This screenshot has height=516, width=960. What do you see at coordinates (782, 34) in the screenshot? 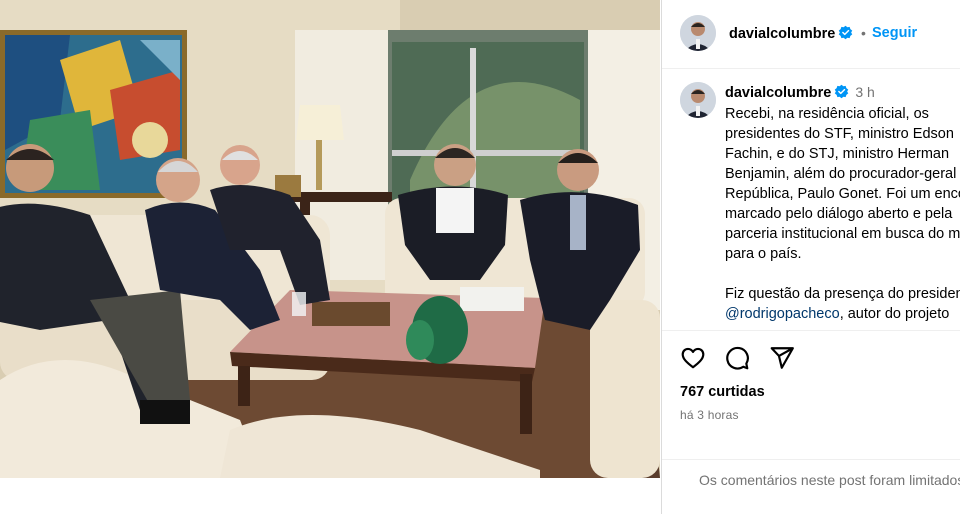
I see `username-link: davialcolumbre` at bounding box center [782, 34].